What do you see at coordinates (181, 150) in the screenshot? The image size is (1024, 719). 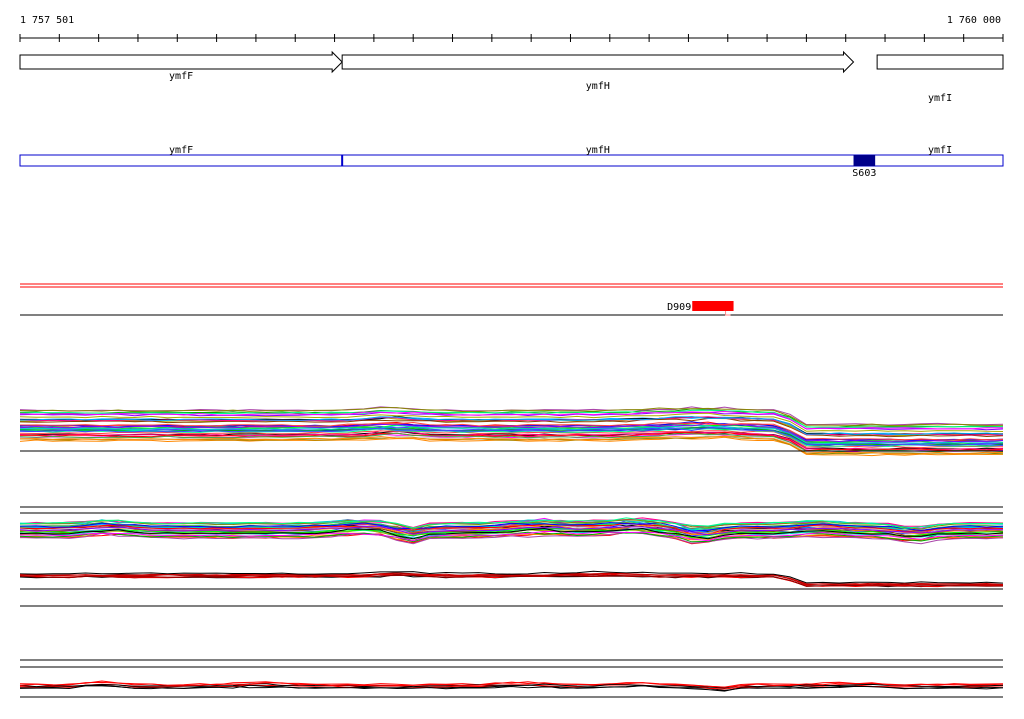 I see `gene-region-label-ymfF: ymfF` at bounding box center [181, 150].